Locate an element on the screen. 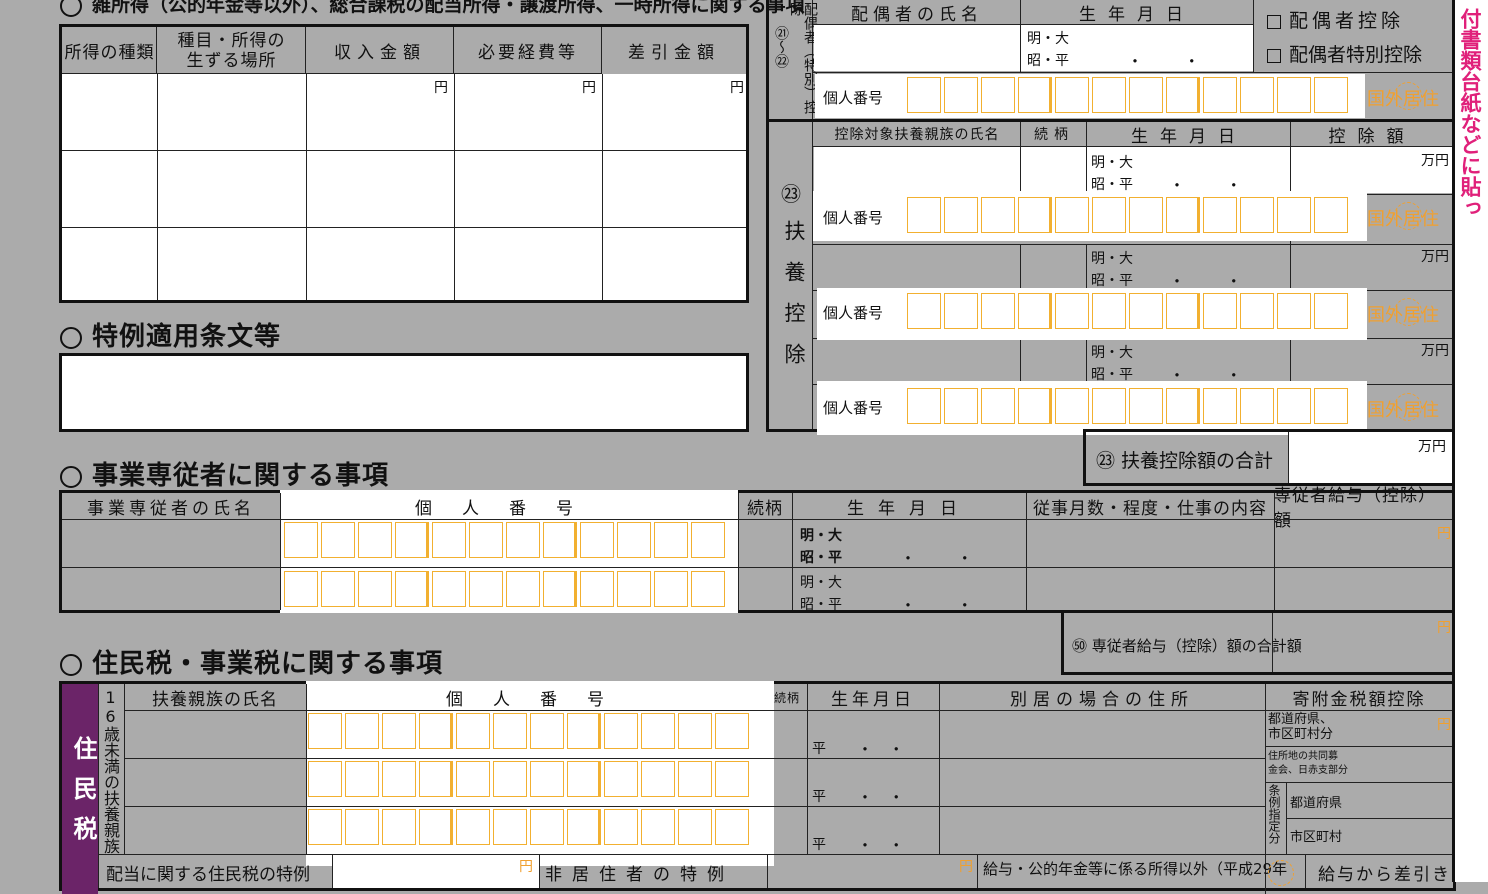 The width and height of the screenshot is (1488, 894). res2-mynumber-input is located at coordinates (530, 779).